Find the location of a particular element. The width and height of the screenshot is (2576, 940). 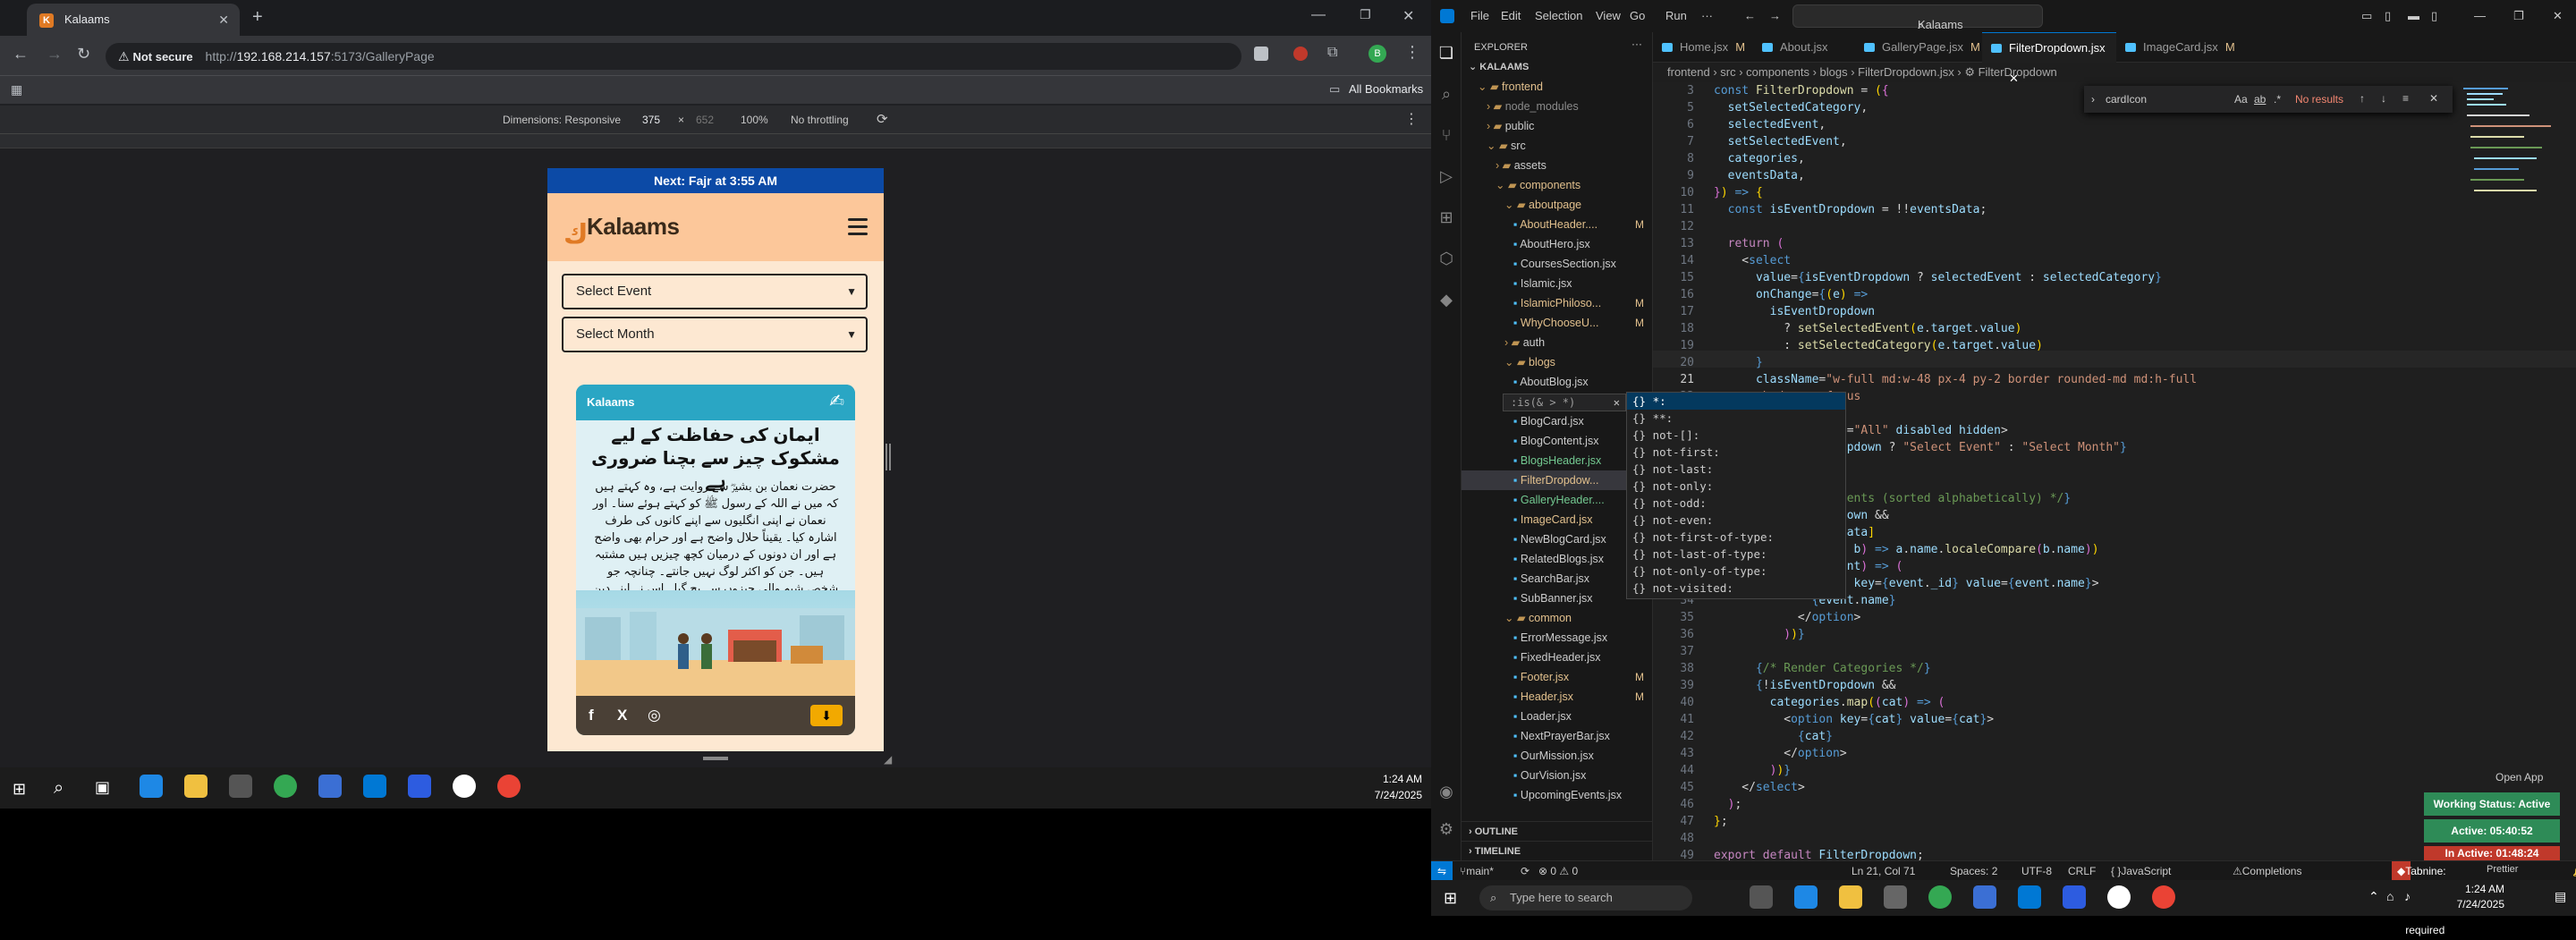

indentation: Spaces: 2 is located at coordinates (1973, 871).